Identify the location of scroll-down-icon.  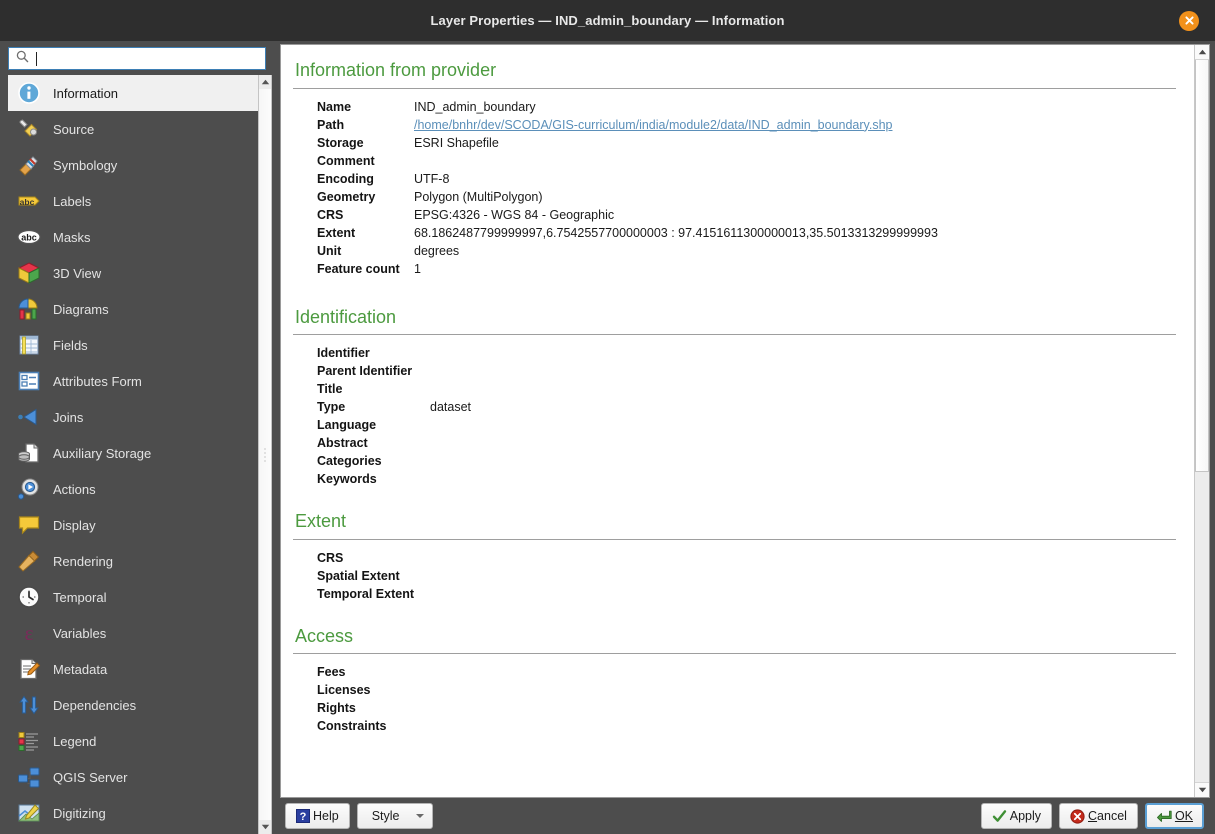
(265, 827).